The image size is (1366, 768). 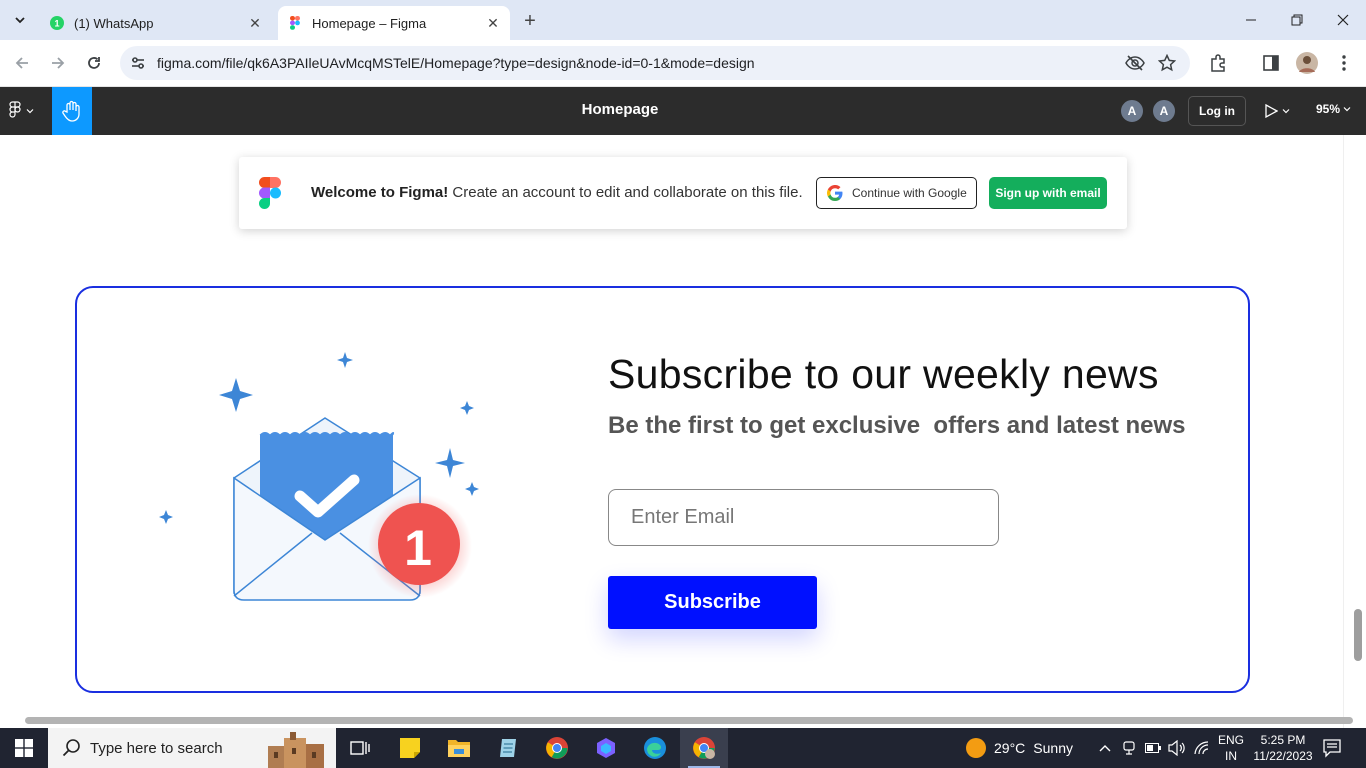 I want to click on restore-button, so click(x=1297, y=20).